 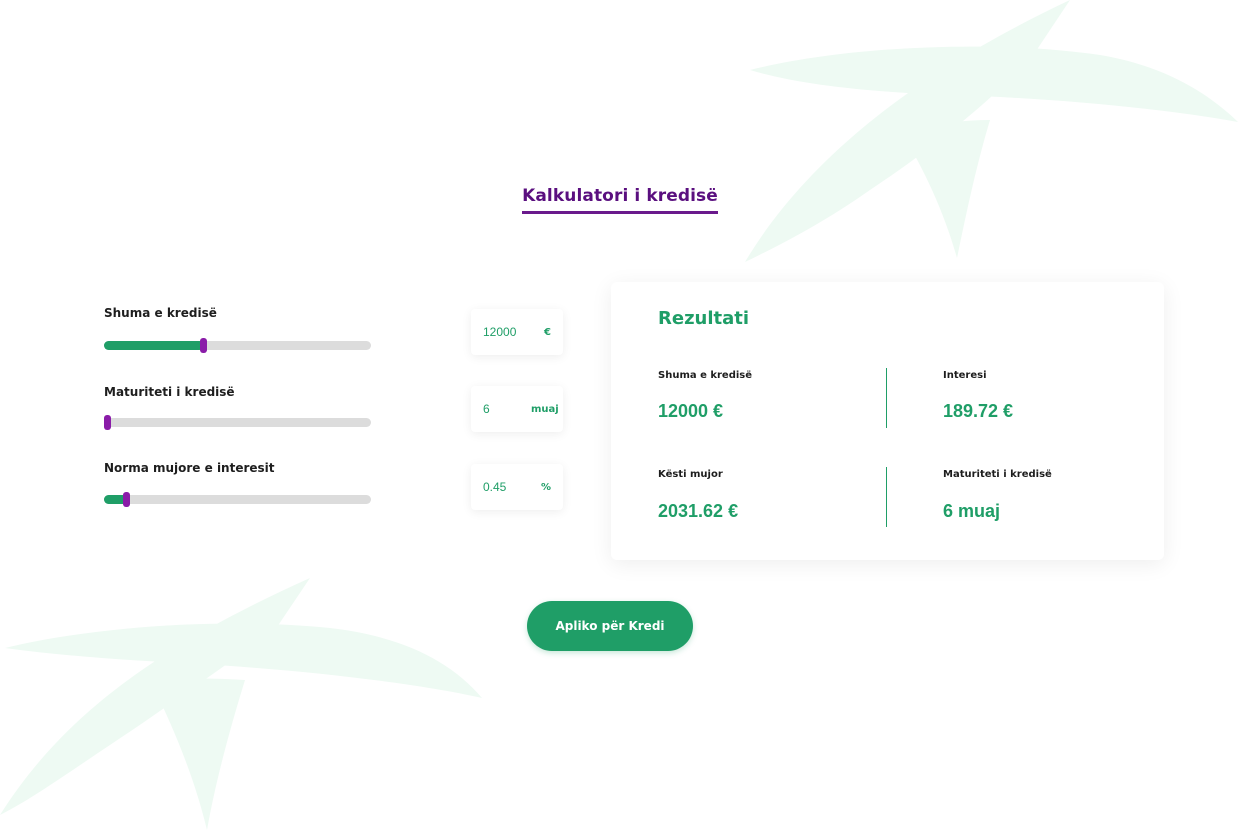 I want to click on result-monthly-installment-label: Kësti mujor, so click(x=690, y=474).